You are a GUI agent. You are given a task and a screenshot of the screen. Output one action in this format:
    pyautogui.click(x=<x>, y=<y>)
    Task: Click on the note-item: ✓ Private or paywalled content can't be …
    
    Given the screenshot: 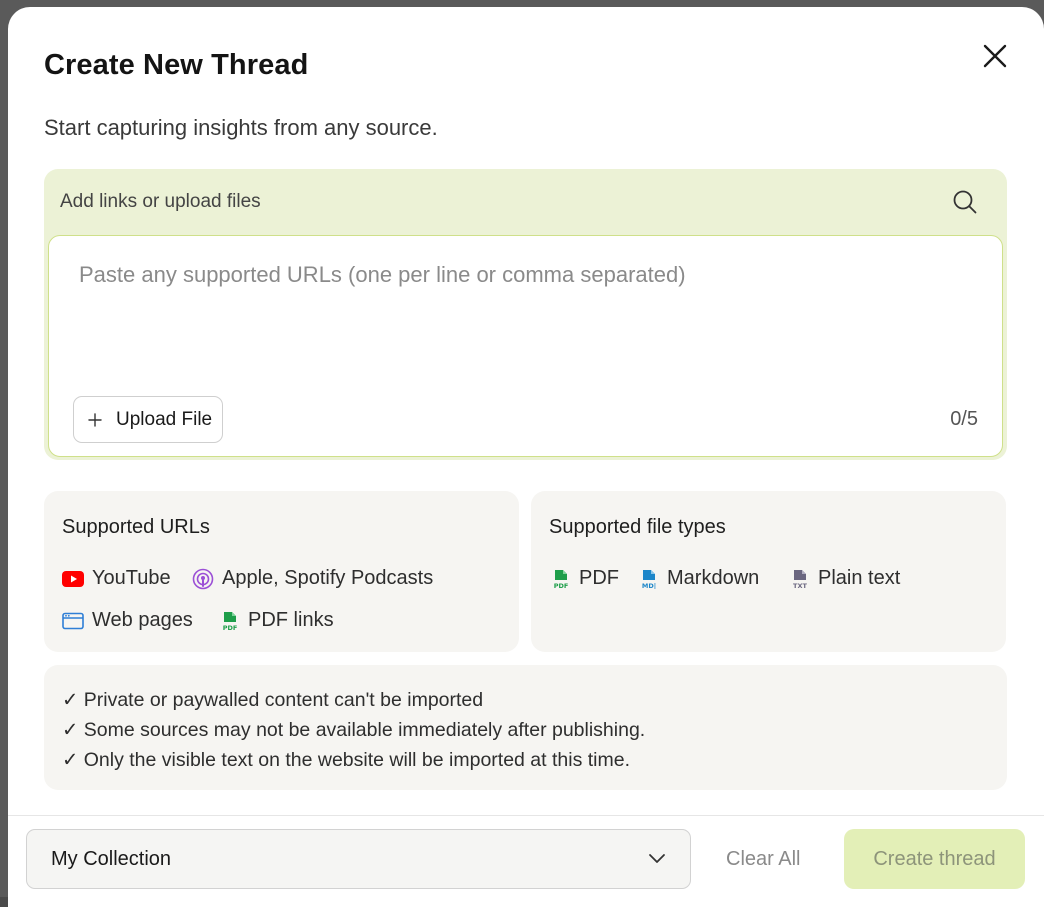 What is the action you would take?
    pyautogui.click(x=273, y=700)
    